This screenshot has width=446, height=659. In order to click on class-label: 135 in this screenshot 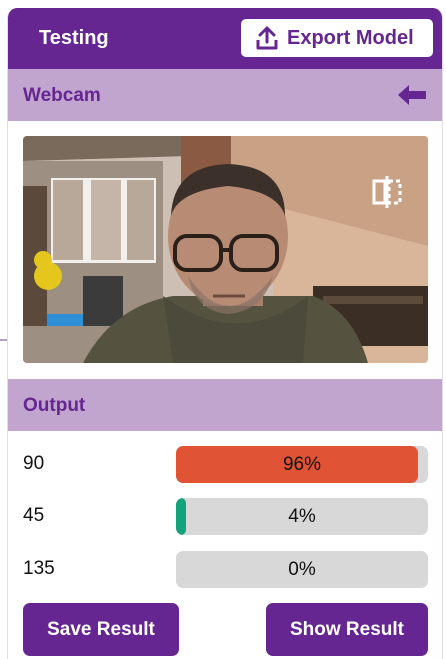, I will do `click(39, 568)`.